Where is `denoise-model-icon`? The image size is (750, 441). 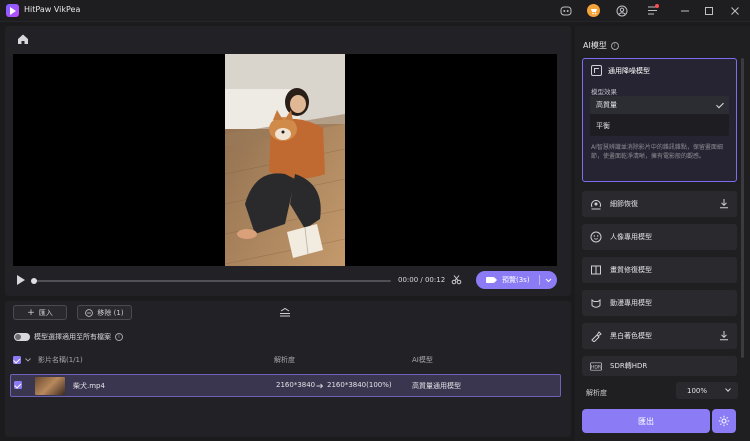 denoise-model-icon is located at coordinates (596, 70).